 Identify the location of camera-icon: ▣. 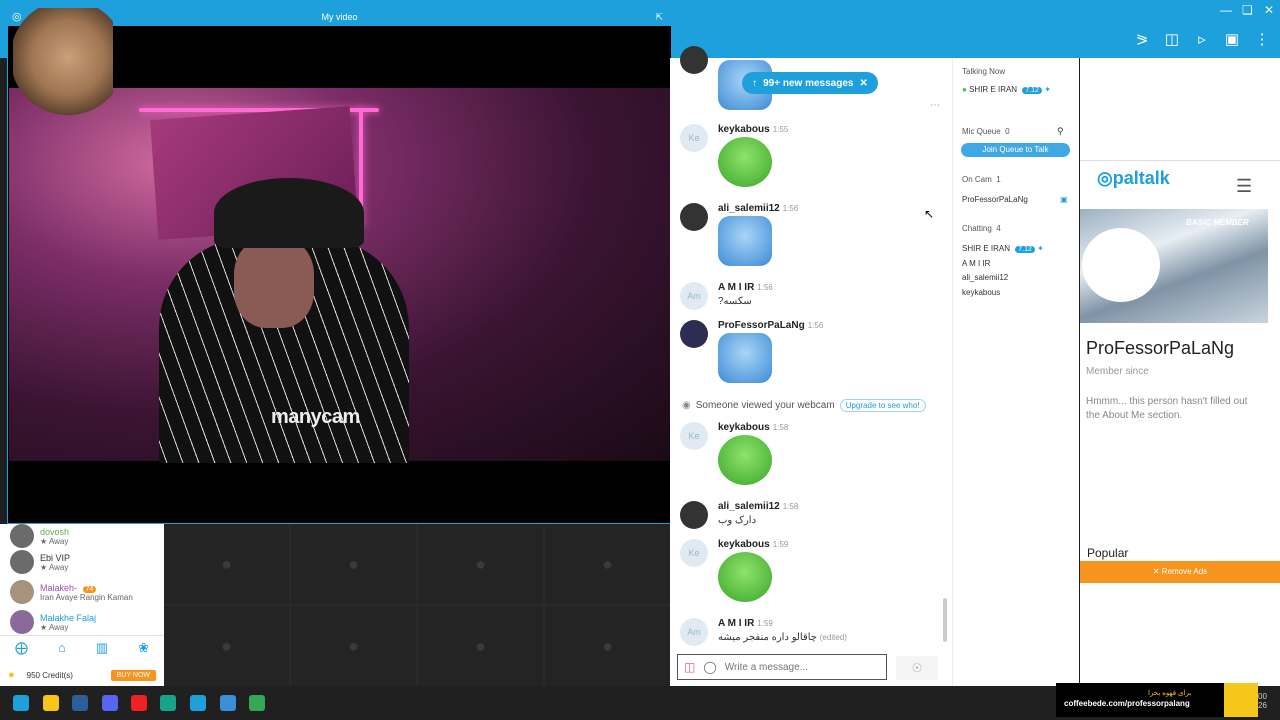
(1232, 39).